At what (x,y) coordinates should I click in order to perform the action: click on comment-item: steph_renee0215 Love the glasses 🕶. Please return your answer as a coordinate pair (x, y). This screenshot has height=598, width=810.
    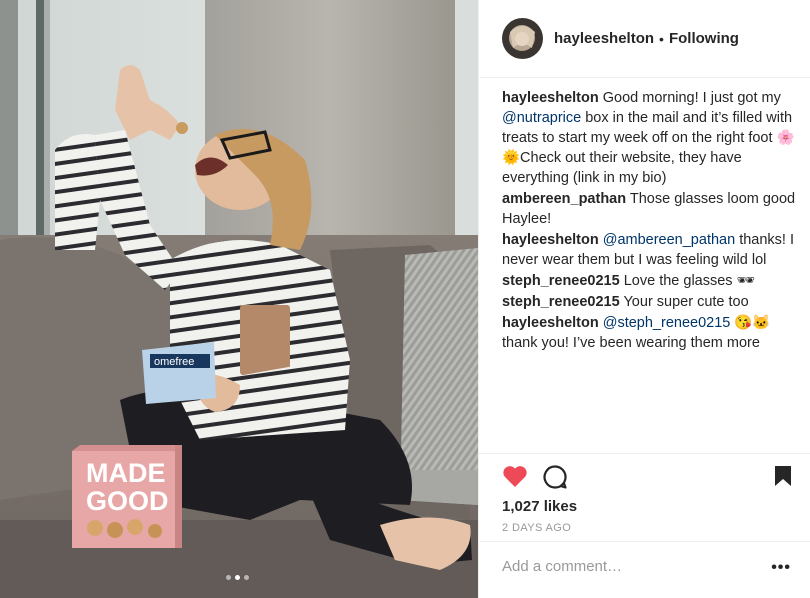
    Looking at the image, I should click on (652, 281).